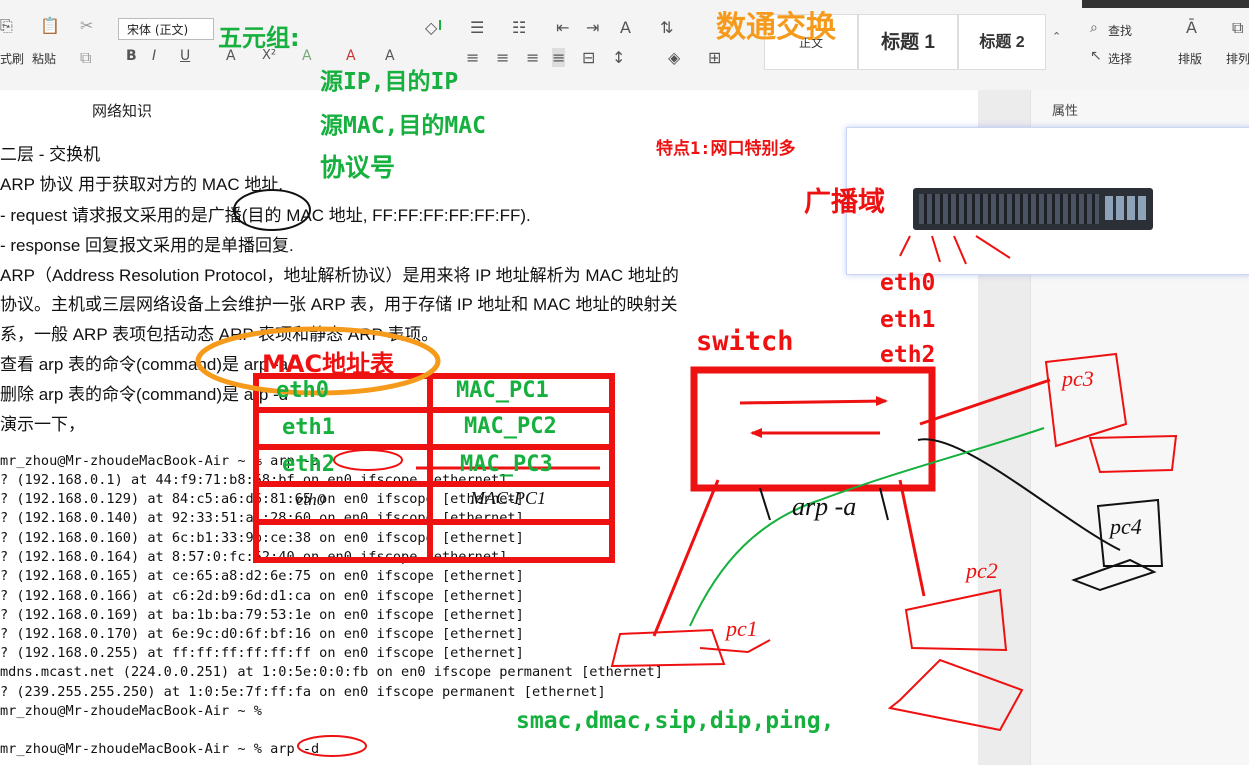  What do you see at coordinates (389, 82) in the screenshot?
I see `annotation-tuple-ip: 源IP,目的IP` at bounding box center [389, 82].